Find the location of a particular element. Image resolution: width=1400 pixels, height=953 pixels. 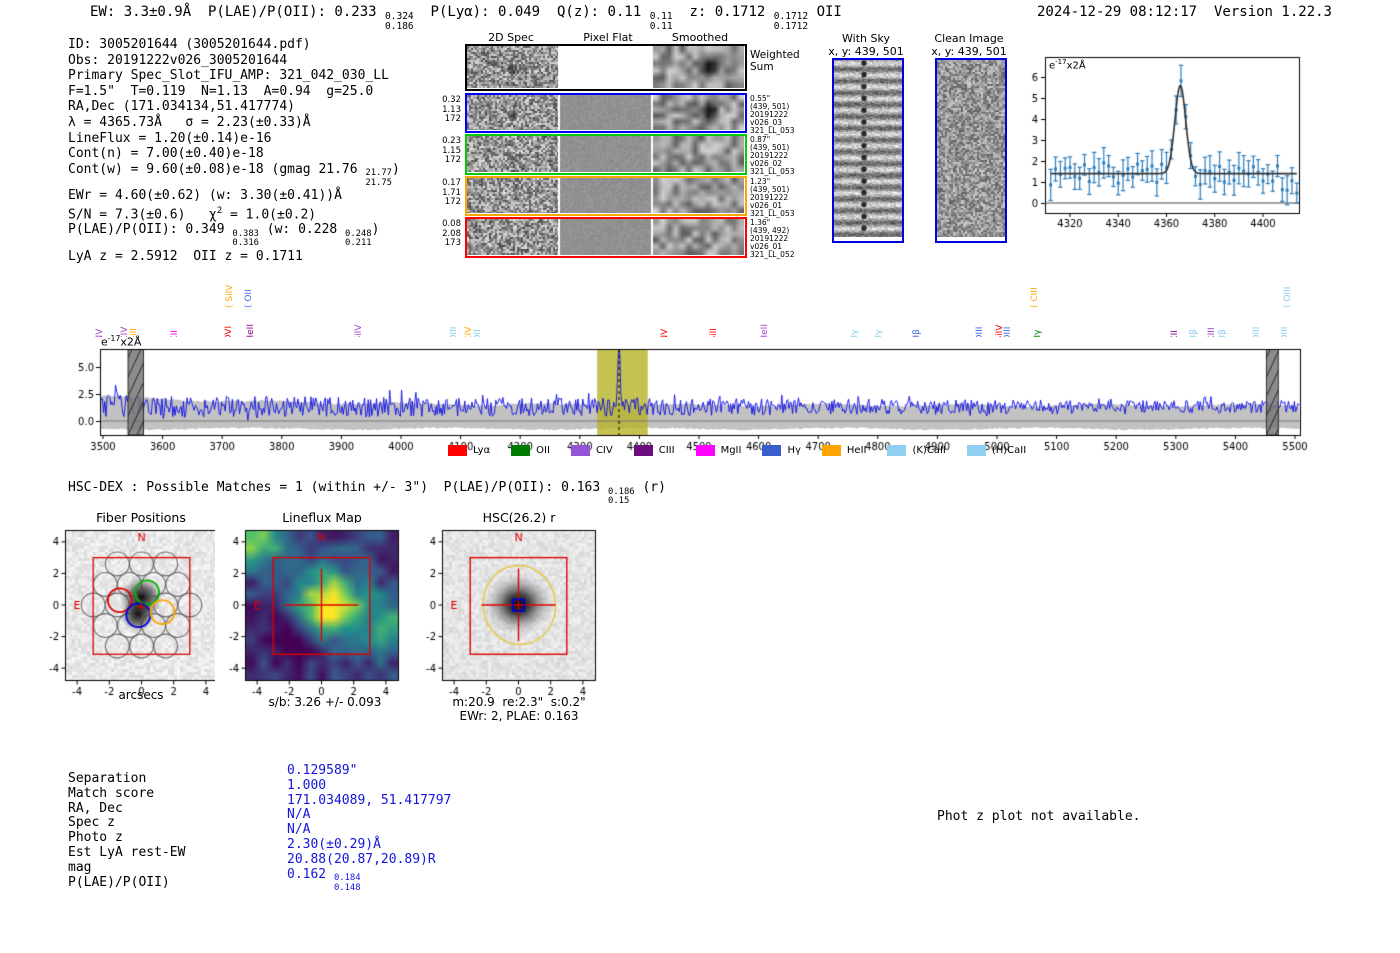

info-line: F=1.5" T=0.119 N=1.13 A=0.94 g=25.0 is located at coordinates (221, 91).